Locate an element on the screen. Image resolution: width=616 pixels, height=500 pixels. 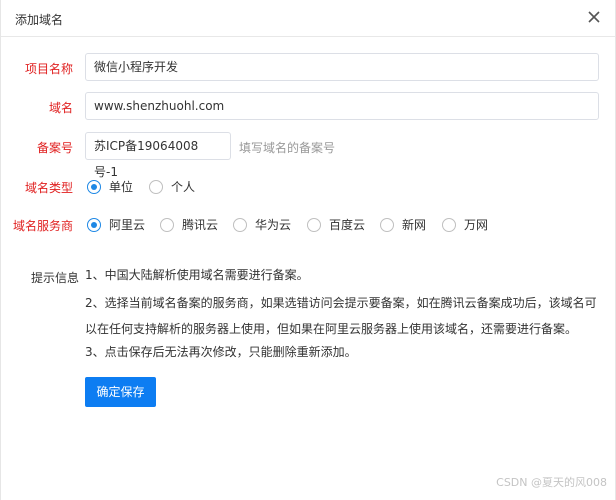
project-name-label: 项目名称 is located at coordinates (48, 69).